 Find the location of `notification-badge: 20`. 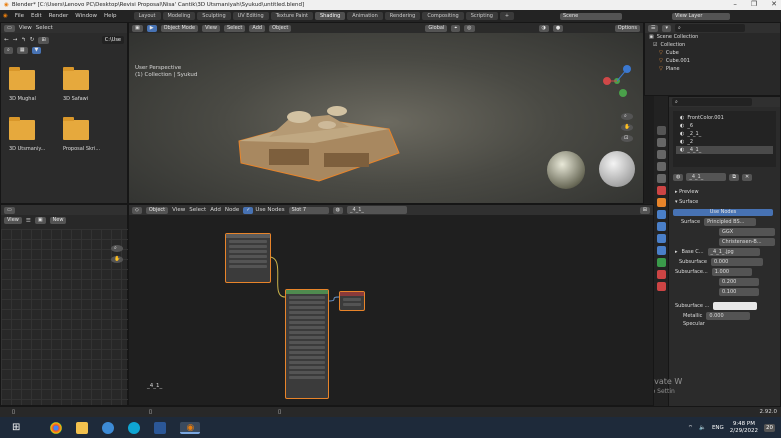

notification-badge: 20 is located at coordinates (769, 427).